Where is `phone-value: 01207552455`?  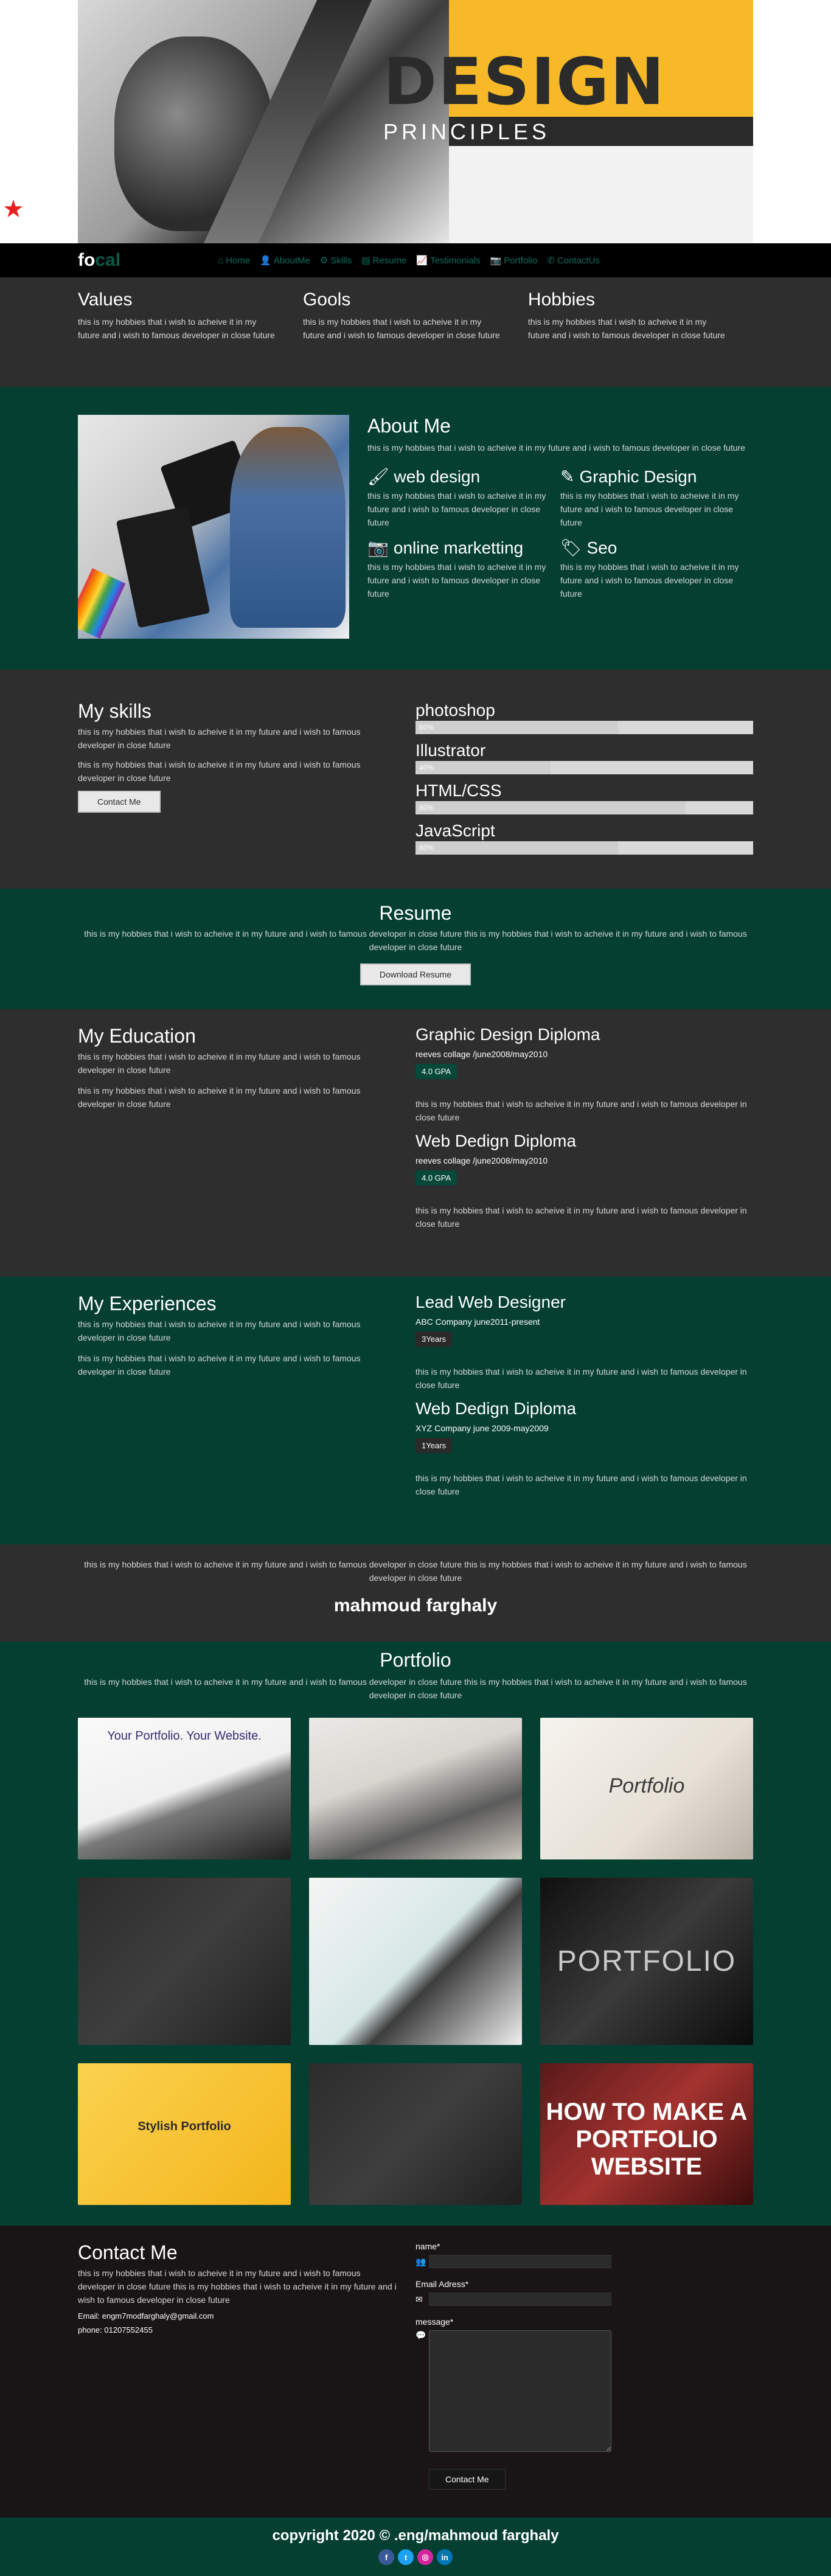 phone-value: 01207552455 is located at coordinates (128, 2330).